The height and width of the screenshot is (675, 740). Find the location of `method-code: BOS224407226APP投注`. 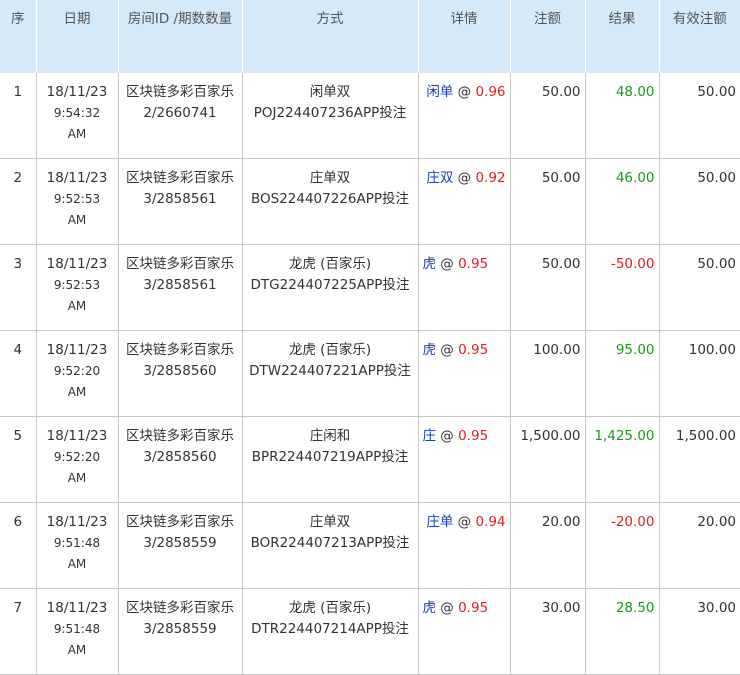

method-code: BOS224407226APP投注 is located at coordinates (330, 199).